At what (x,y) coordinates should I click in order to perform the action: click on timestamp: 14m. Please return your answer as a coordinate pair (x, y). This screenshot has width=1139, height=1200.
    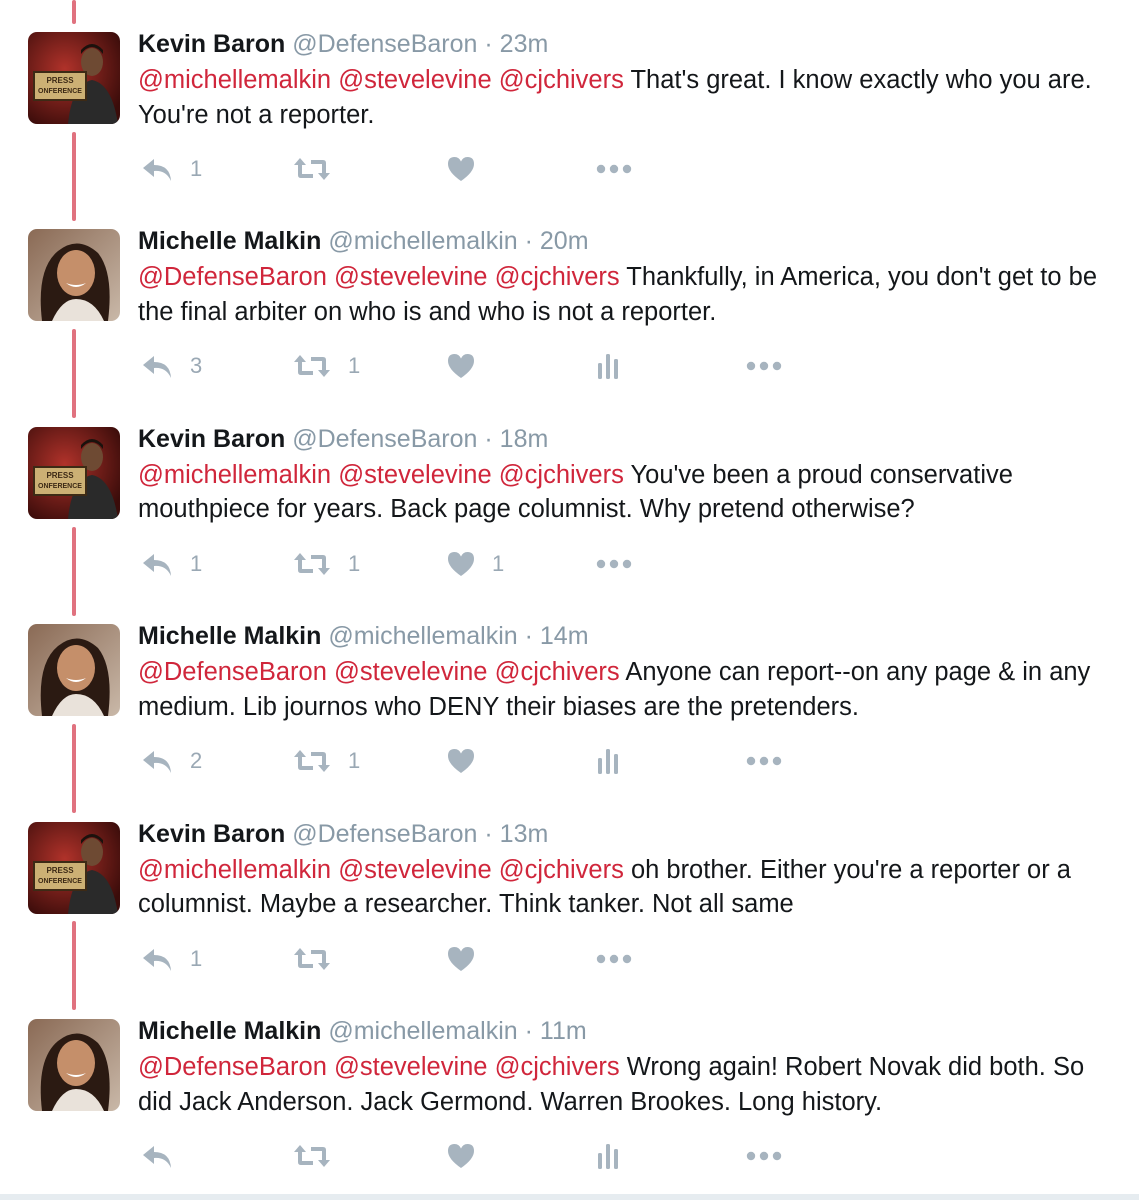
    Looking at the image, I should click on (564, 636).